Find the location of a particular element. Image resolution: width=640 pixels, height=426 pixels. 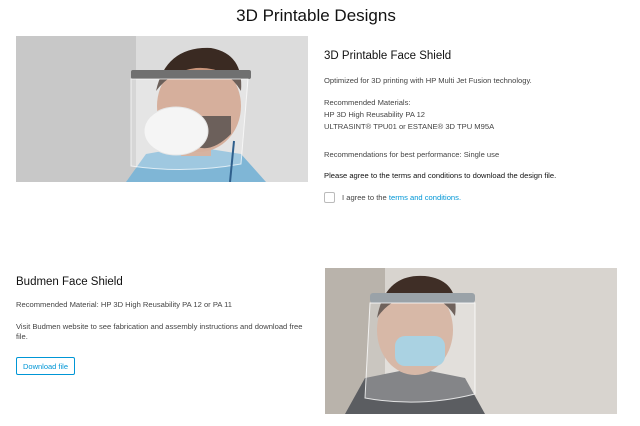

page-title: 3D Printable Designs is located at coordinates (316, 15).